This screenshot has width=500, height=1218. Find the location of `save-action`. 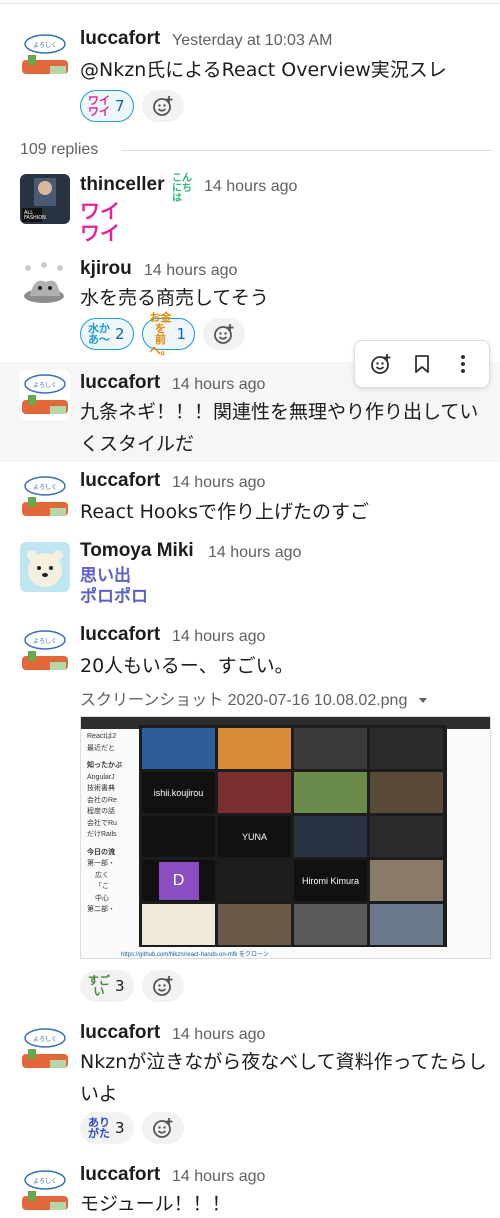

save-action is located at coordinates (422, 364).